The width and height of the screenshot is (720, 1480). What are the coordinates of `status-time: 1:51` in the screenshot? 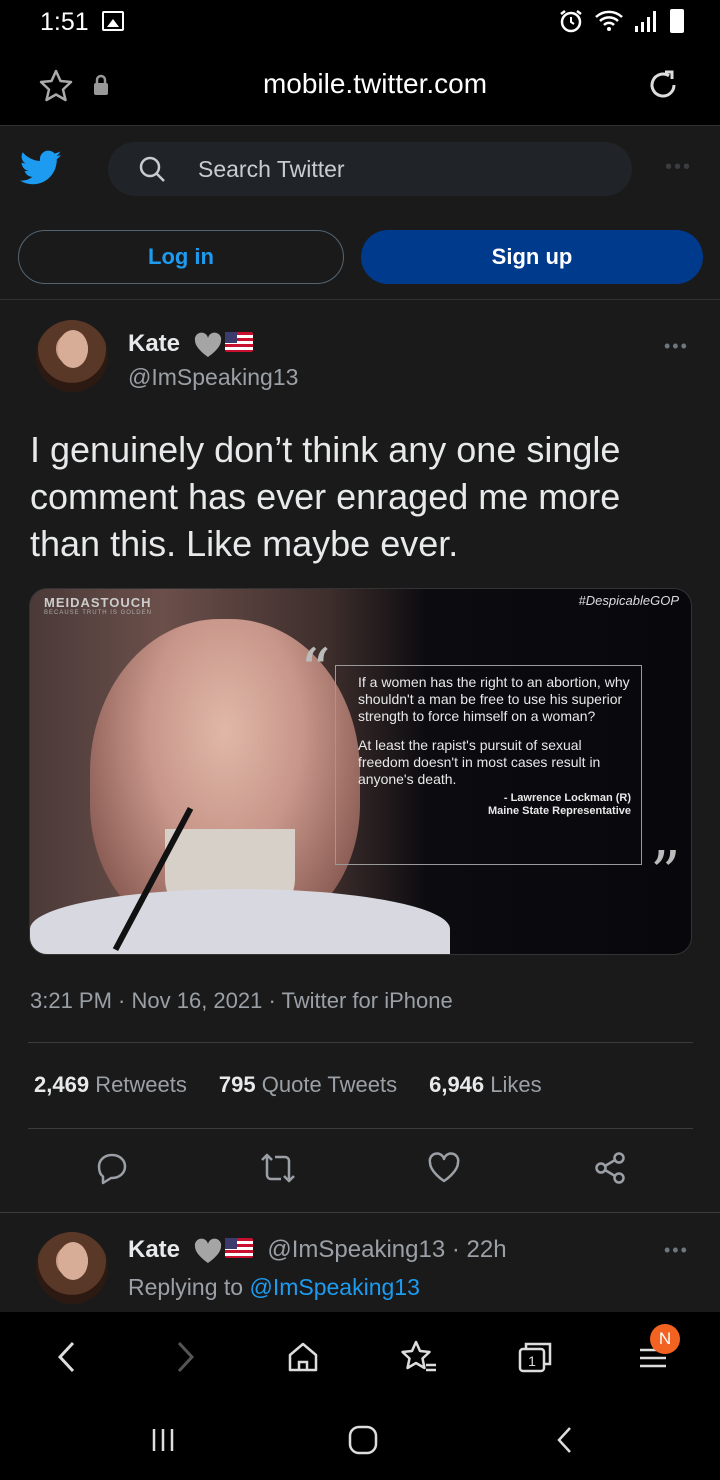 It's located at (64, 22).